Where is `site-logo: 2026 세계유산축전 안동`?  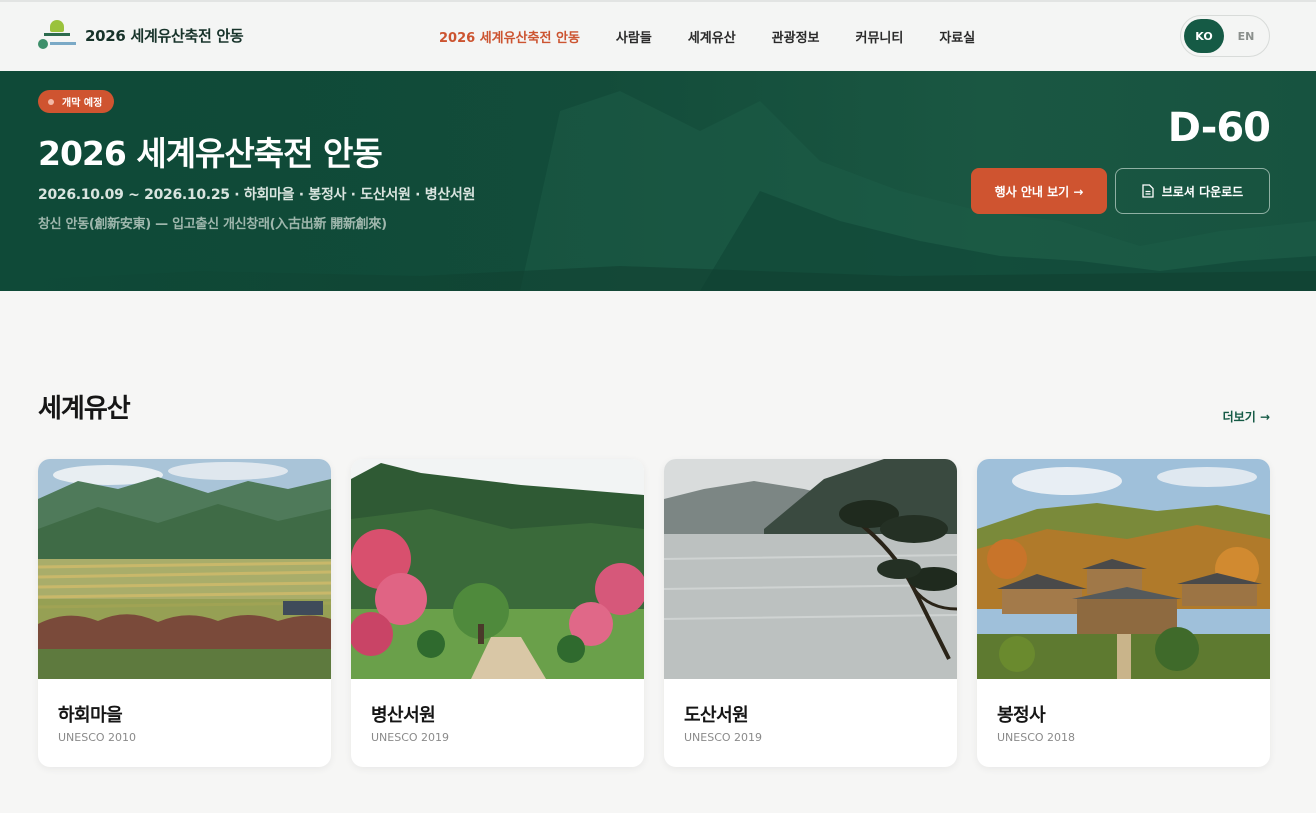 site-logo: 2026 세계유산축전 안동 is located at coordinates (141, 35).